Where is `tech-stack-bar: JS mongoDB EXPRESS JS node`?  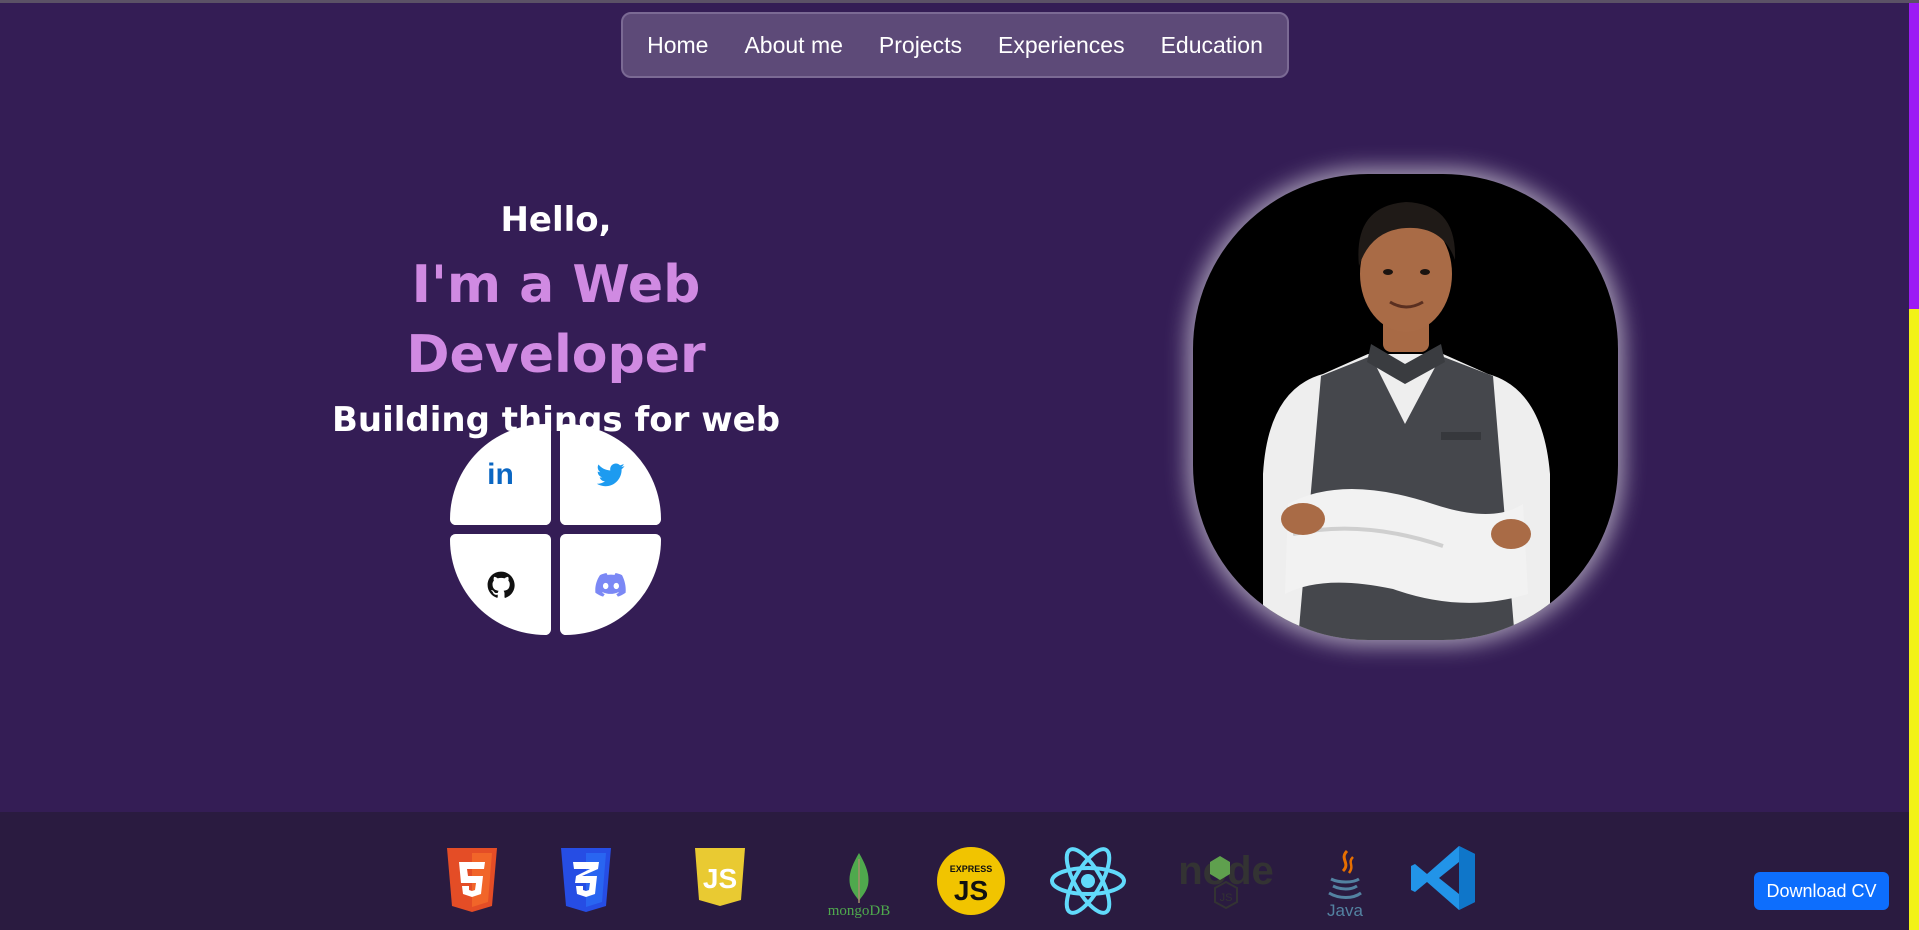 tech-stack-bar: JS mongoDB EXPRESS JS node is located at coordinates (954, 871).